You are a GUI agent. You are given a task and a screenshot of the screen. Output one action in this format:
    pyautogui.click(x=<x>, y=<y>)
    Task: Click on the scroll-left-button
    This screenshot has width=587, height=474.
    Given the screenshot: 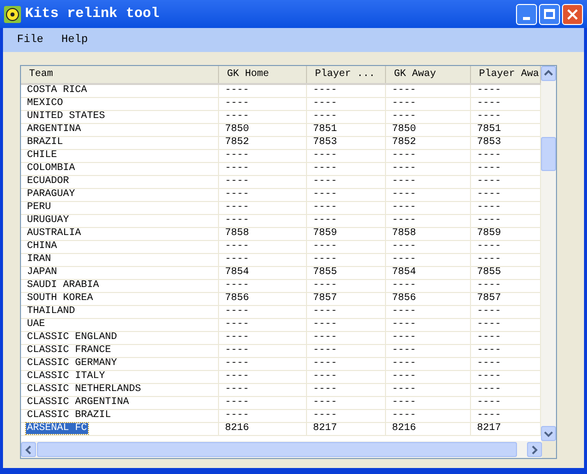 What is the action you would take?
    pyautogui.click(x=28, y=449)
    